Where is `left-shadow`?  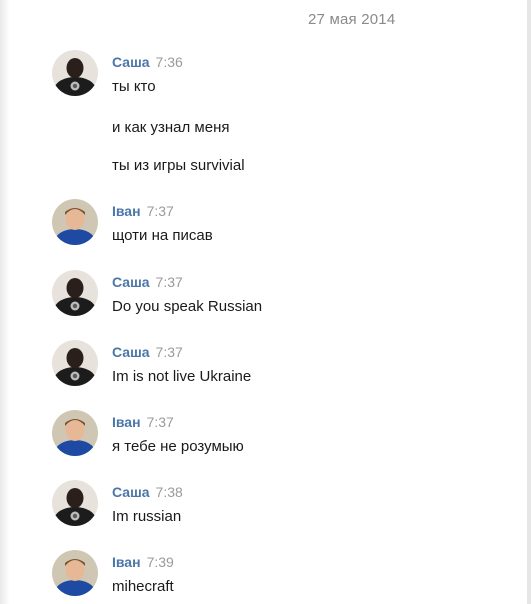 left-shadow is located at coordinates (5, 302).